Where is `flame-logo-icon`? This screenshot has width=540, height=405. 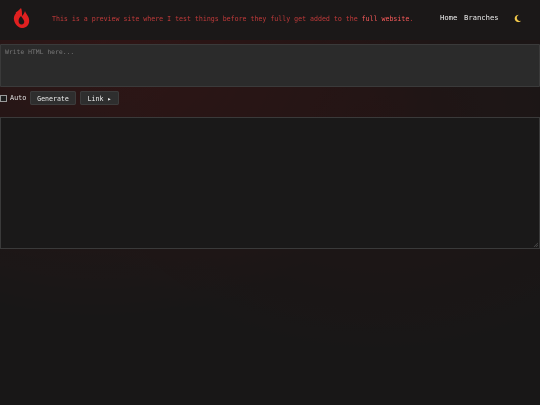
flame-logo-icon is located at coordinates (21, 18).